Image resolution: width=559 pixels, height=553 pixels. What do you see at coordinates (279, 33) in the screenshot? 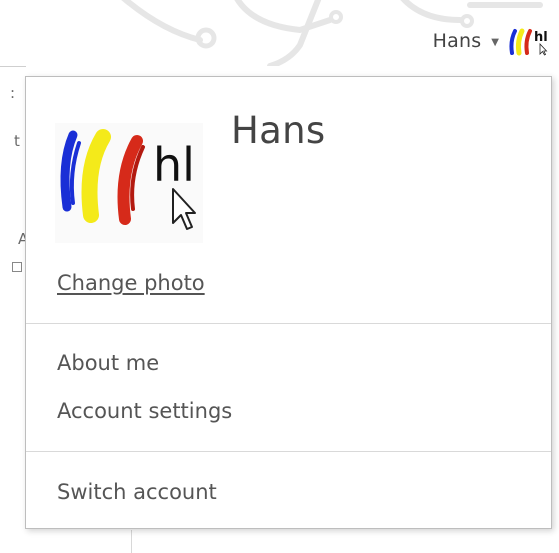
I see `app-header: Hans ▼ hl` at bounding box center [279, 33].